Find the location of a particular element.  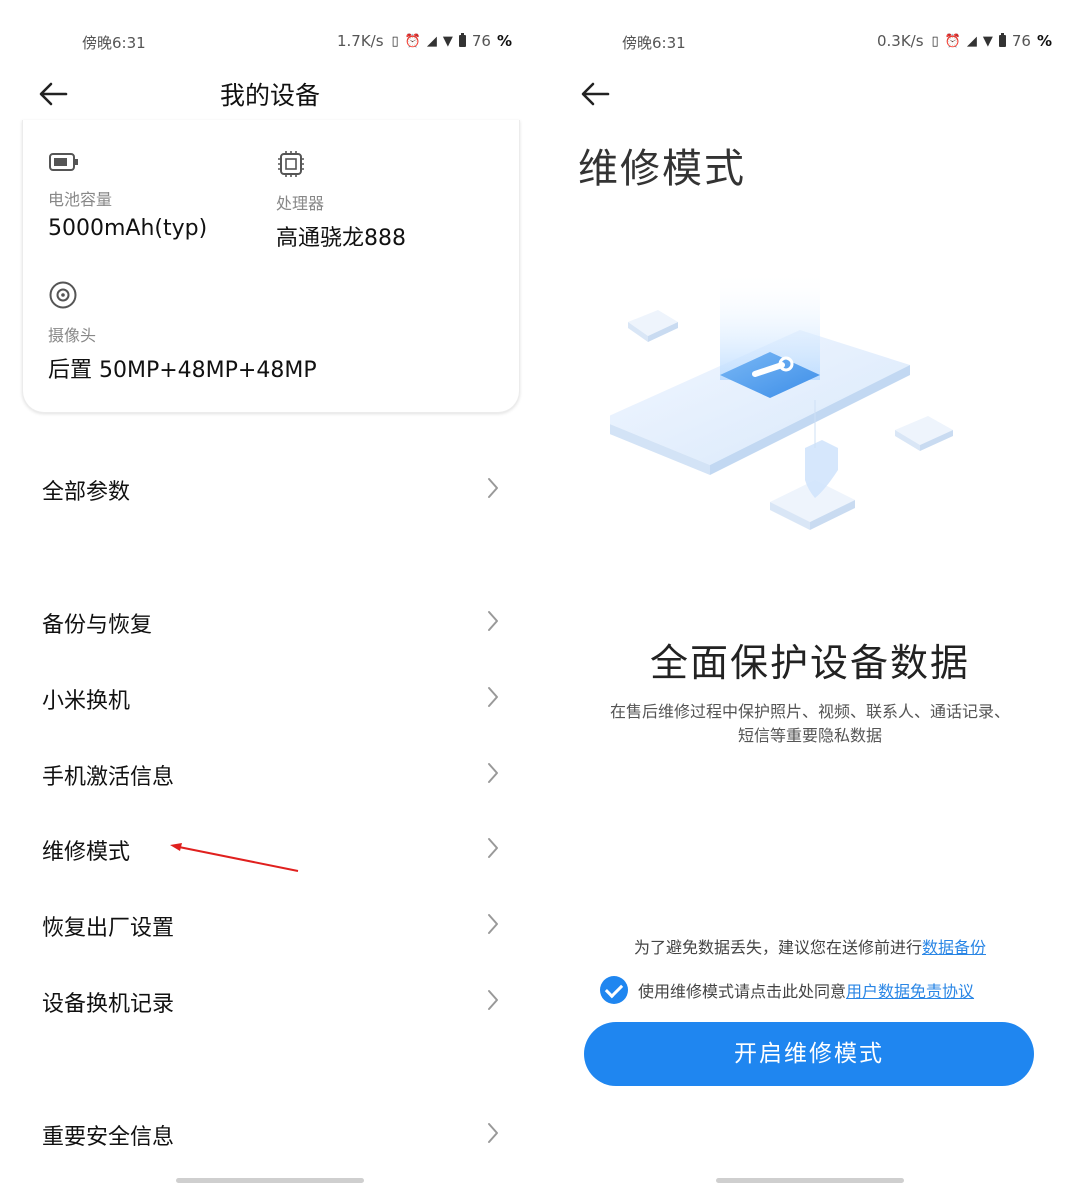

menu-item-label: 备份与恢复 is located at coordinates (97, 625).